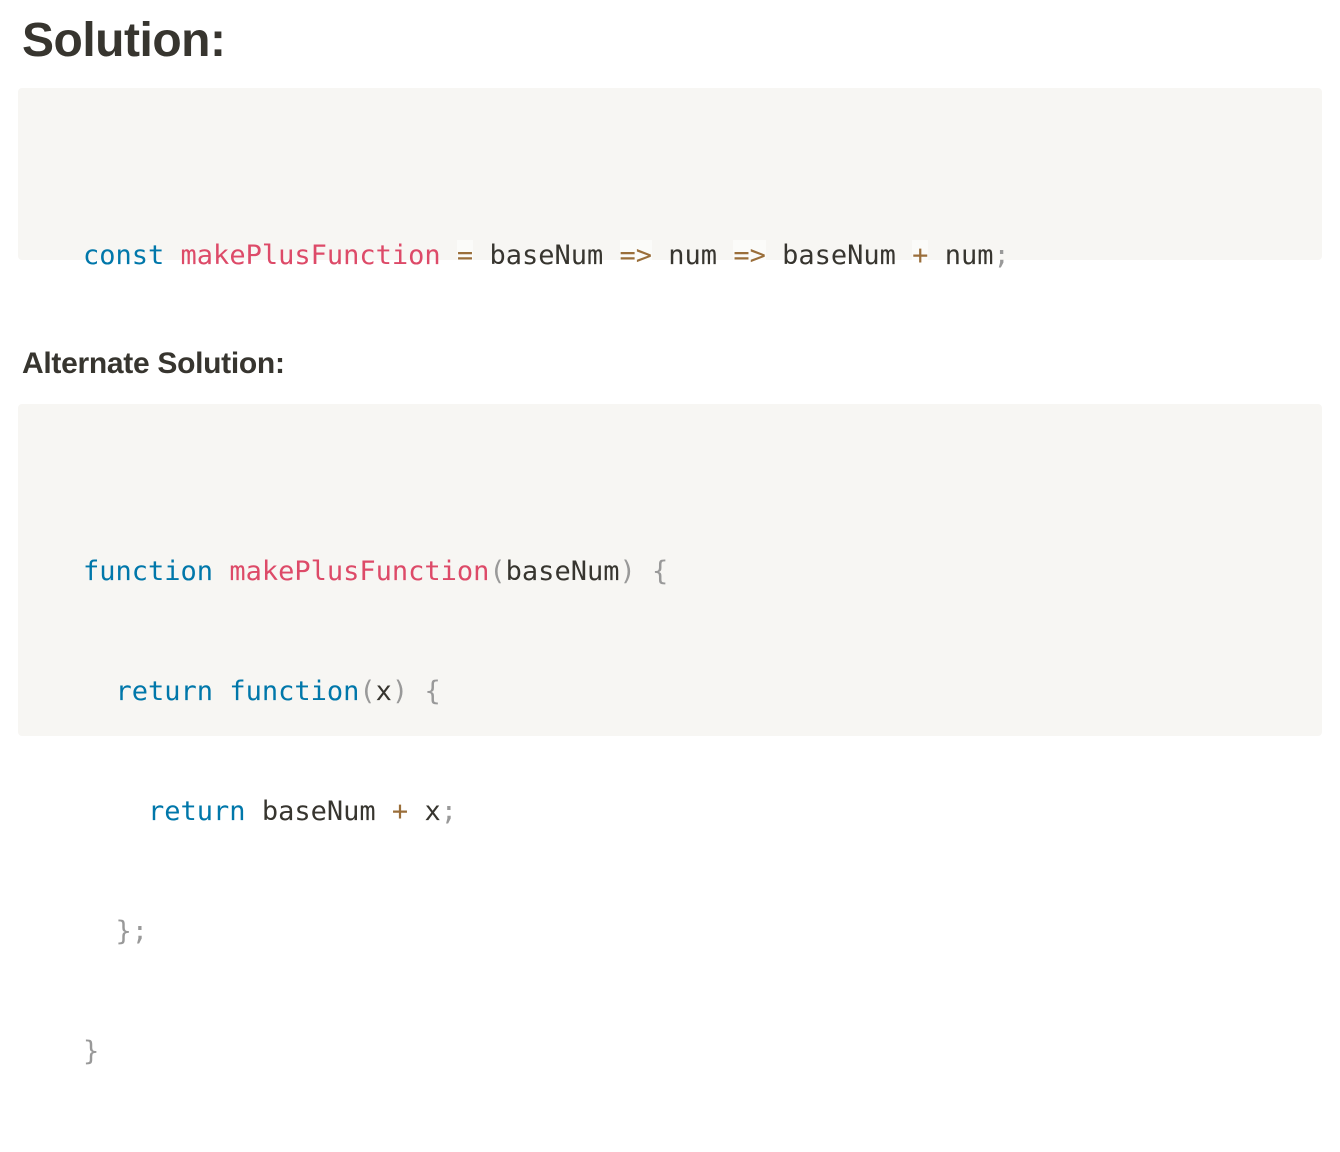  Describe the element at coordinates (375, 1052) in the screenshot. I see `code-line: }` at that location.